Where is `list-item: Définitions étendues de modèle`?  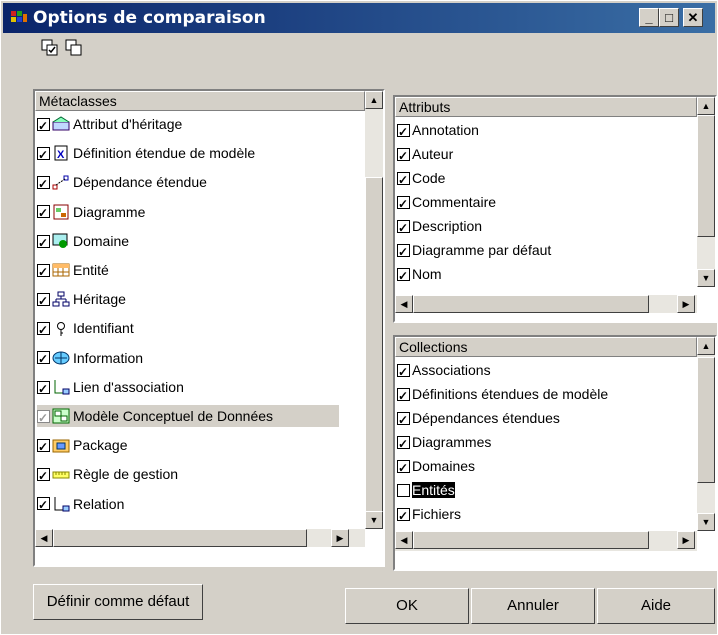 list-item: Définitions étendues de modèle is located at coordinates (502, 395).